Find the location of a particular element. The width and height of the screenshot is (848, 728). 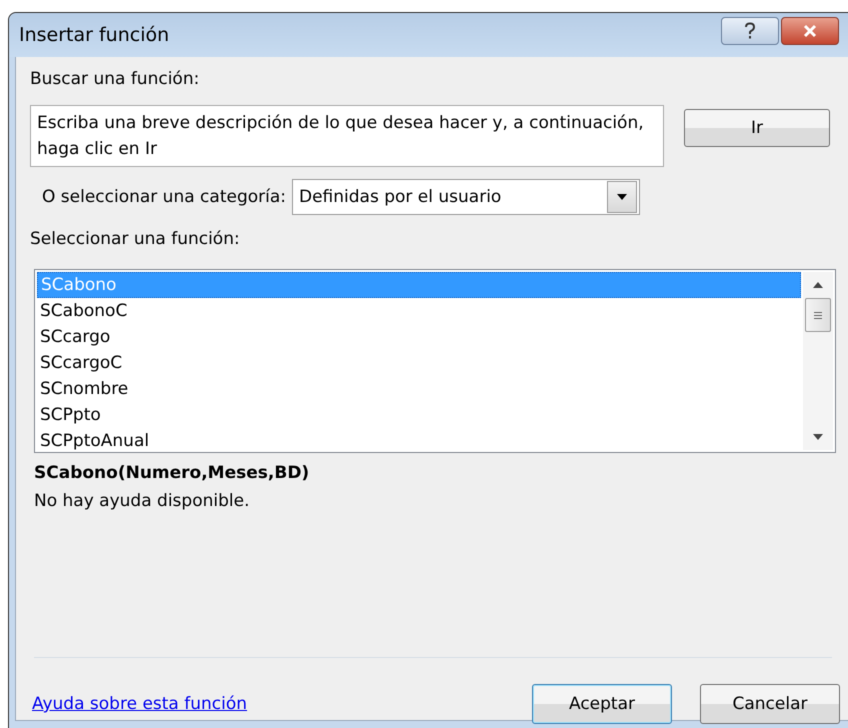

help-link: Ayuda sobre esta función is located at coordinates (140, 704).